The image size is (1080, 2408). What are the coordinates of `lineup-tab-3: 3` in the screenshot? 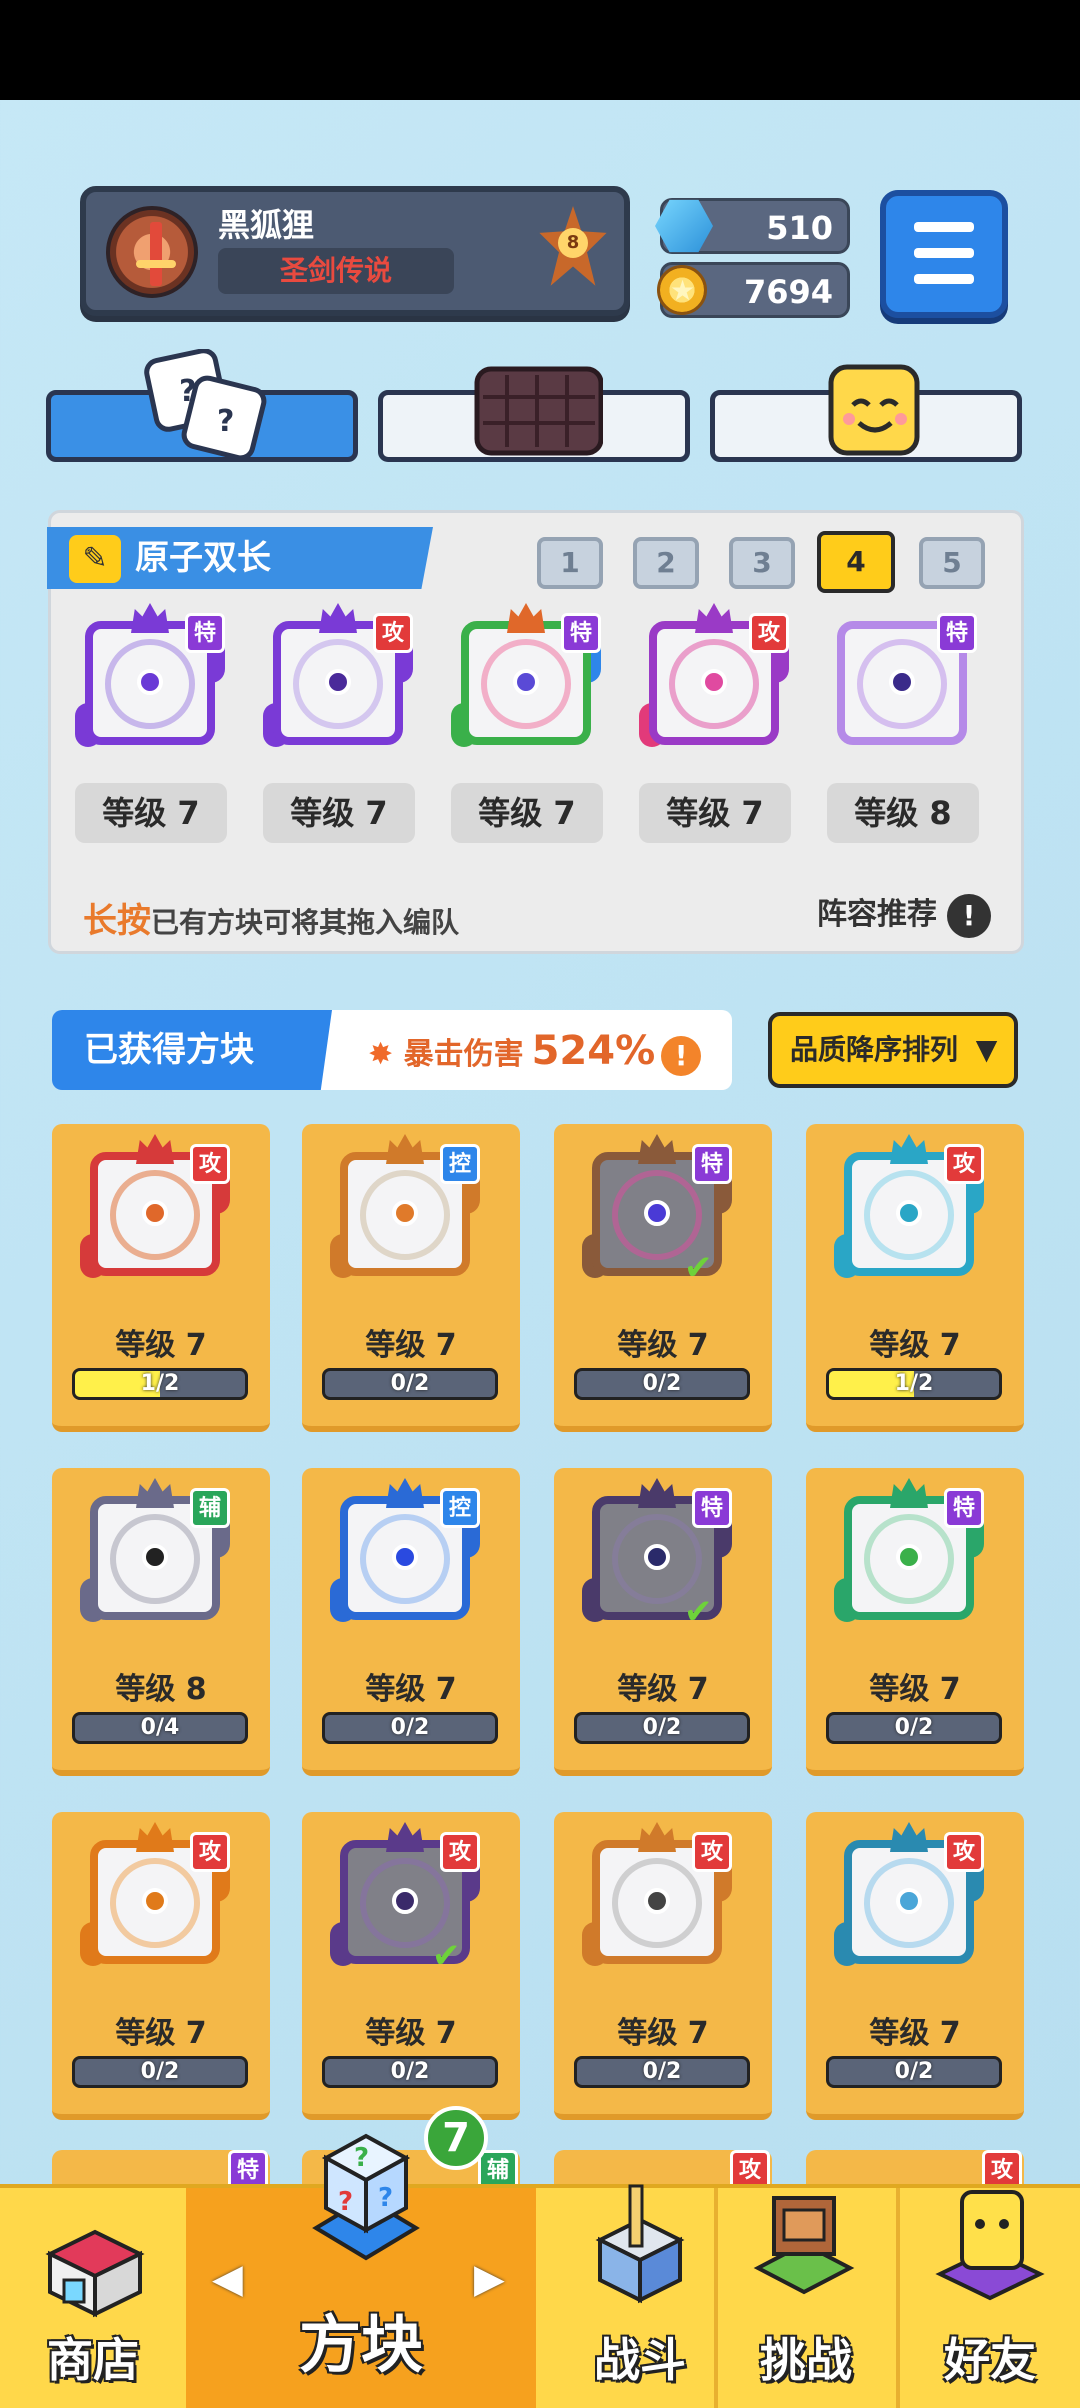 It's located at (762, 563).